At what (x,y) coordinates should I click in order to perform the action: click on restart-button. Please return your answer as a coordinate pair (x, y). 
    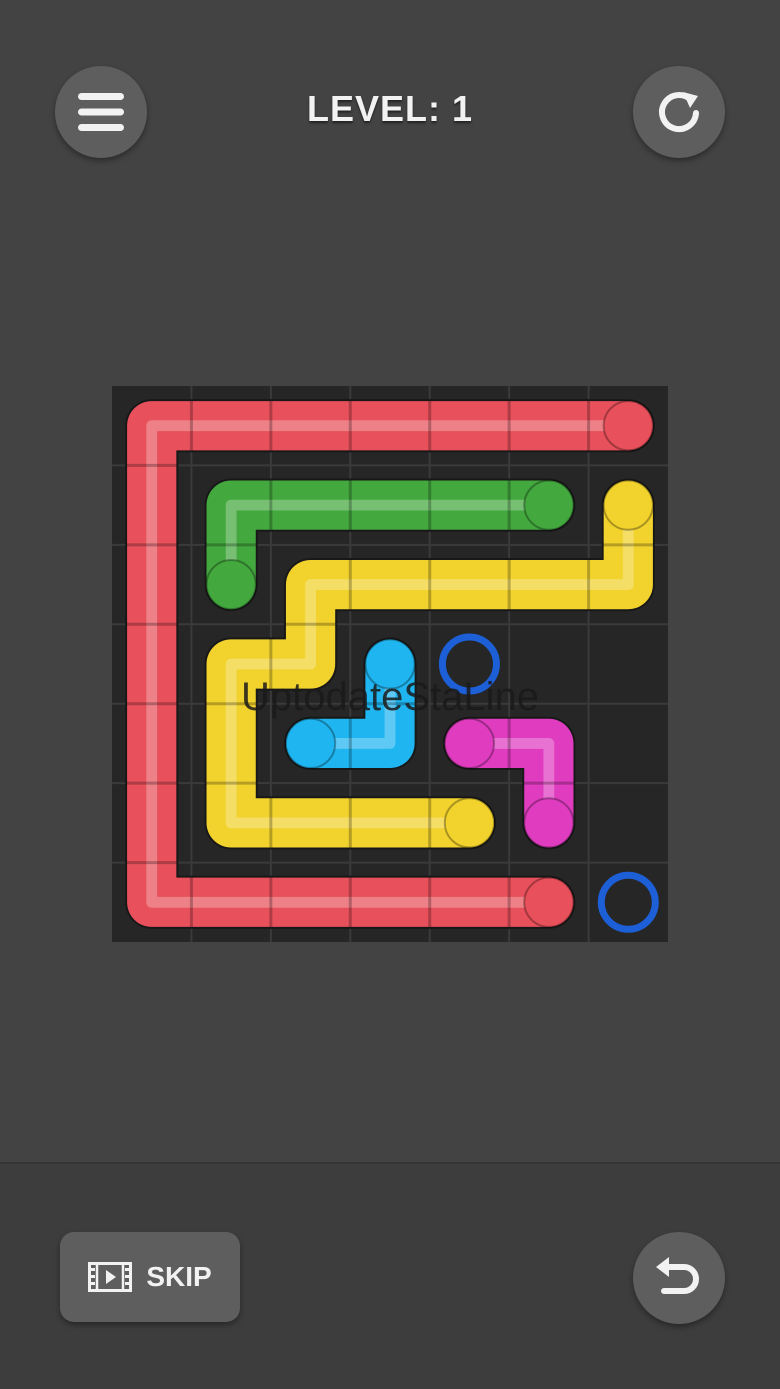
    Looking at the image, I should click on (679, 112).